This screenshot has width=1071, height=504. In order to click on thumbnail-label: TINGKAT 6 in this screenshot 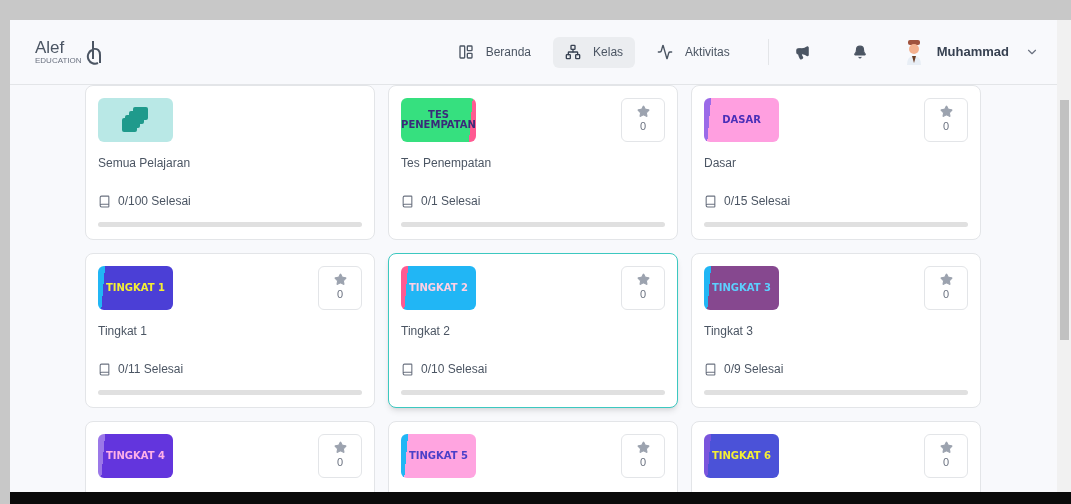, I will do `click(741, 456)`.